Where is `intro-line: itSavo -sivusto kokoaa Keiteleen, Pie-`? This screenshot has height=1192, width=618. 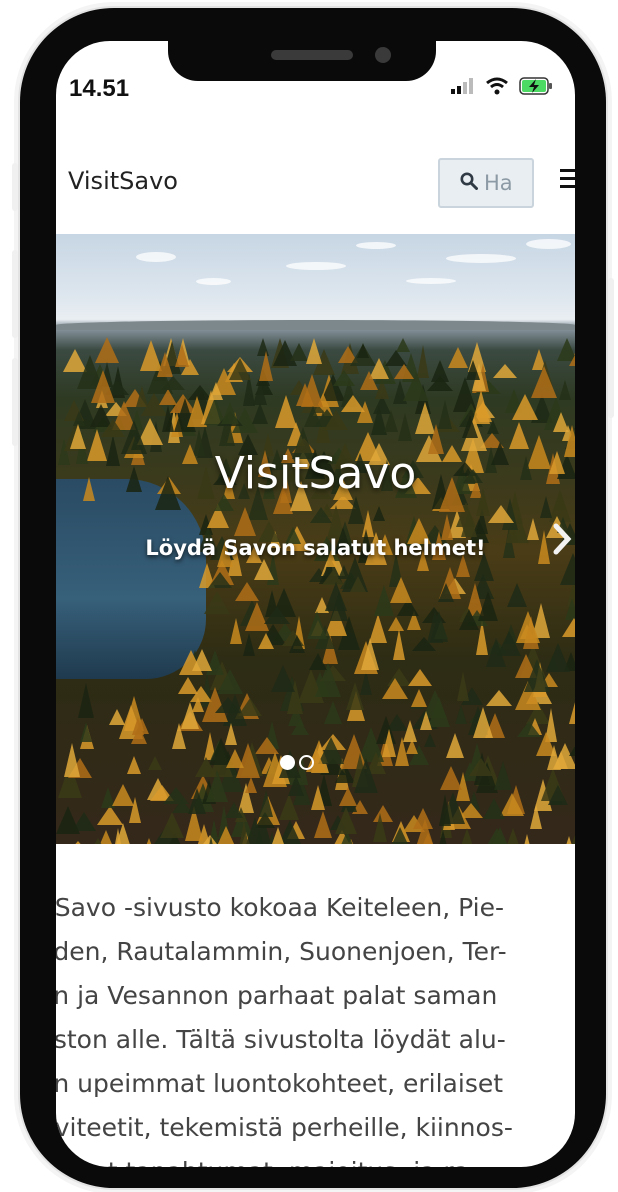 intro-line: itSavo -sivusto kokoaa Keiteleen, Pie- is located at coordinates (280, 907).